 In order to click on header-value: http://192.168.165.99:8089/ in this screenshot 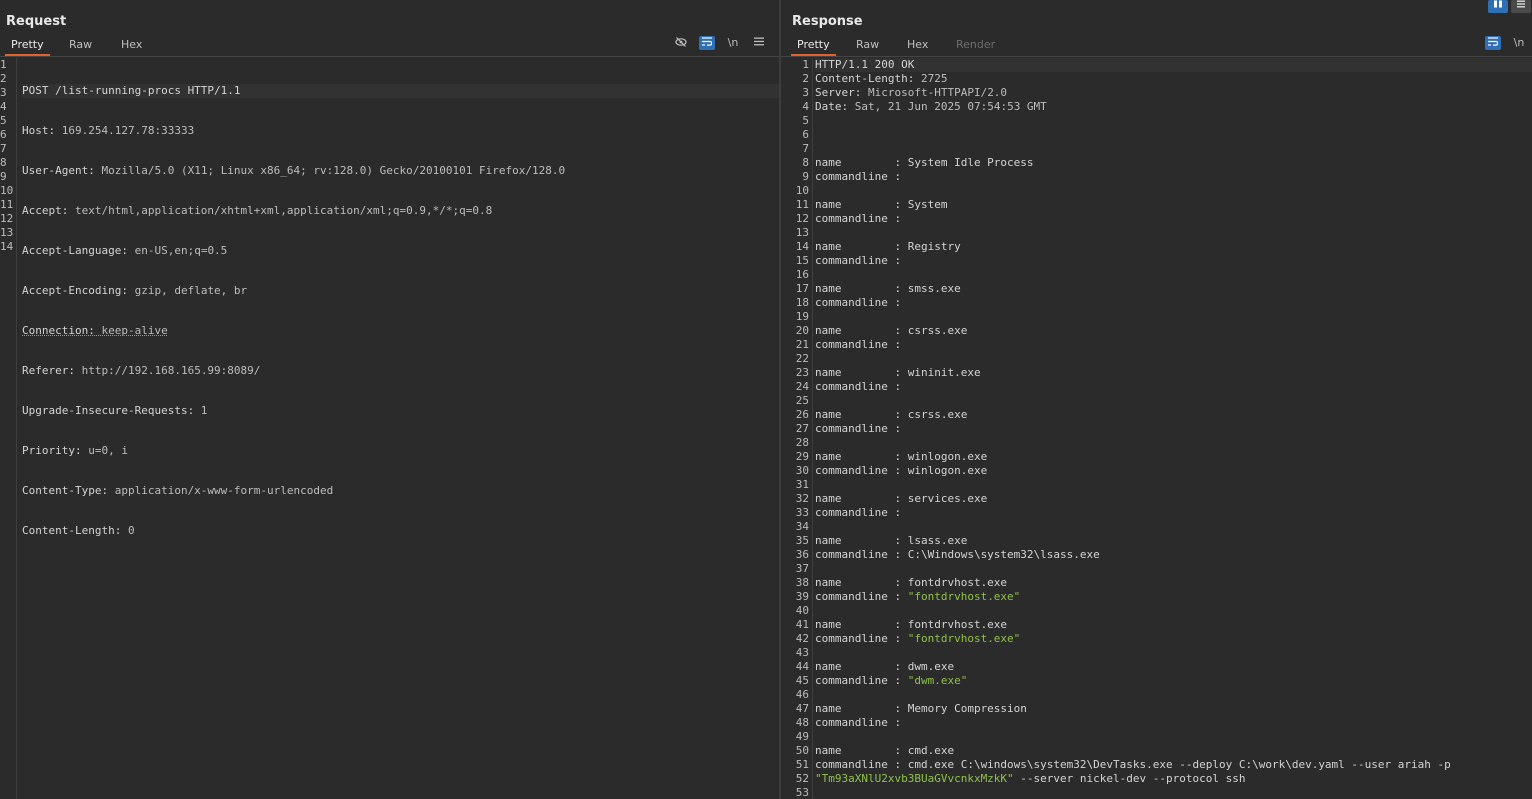, I will do `click(167, 370)`.